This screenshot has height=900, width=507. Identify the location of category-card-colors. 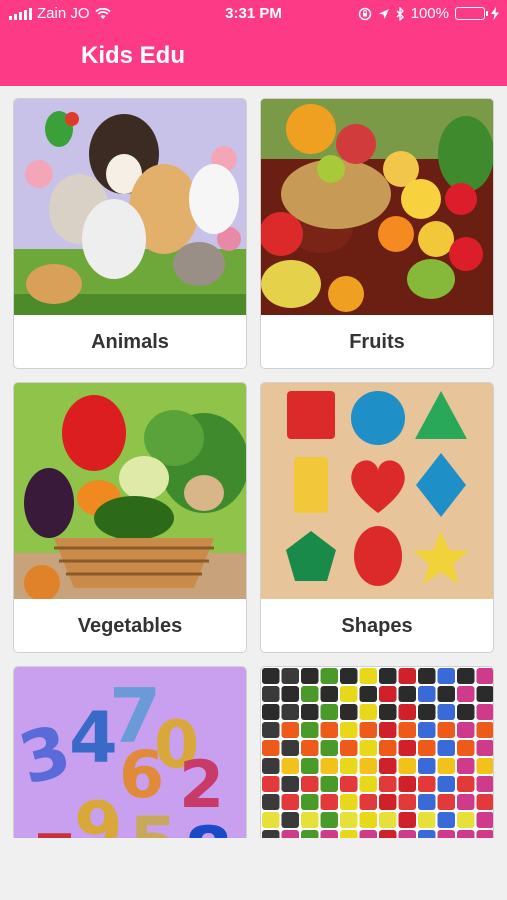
(377, 752).